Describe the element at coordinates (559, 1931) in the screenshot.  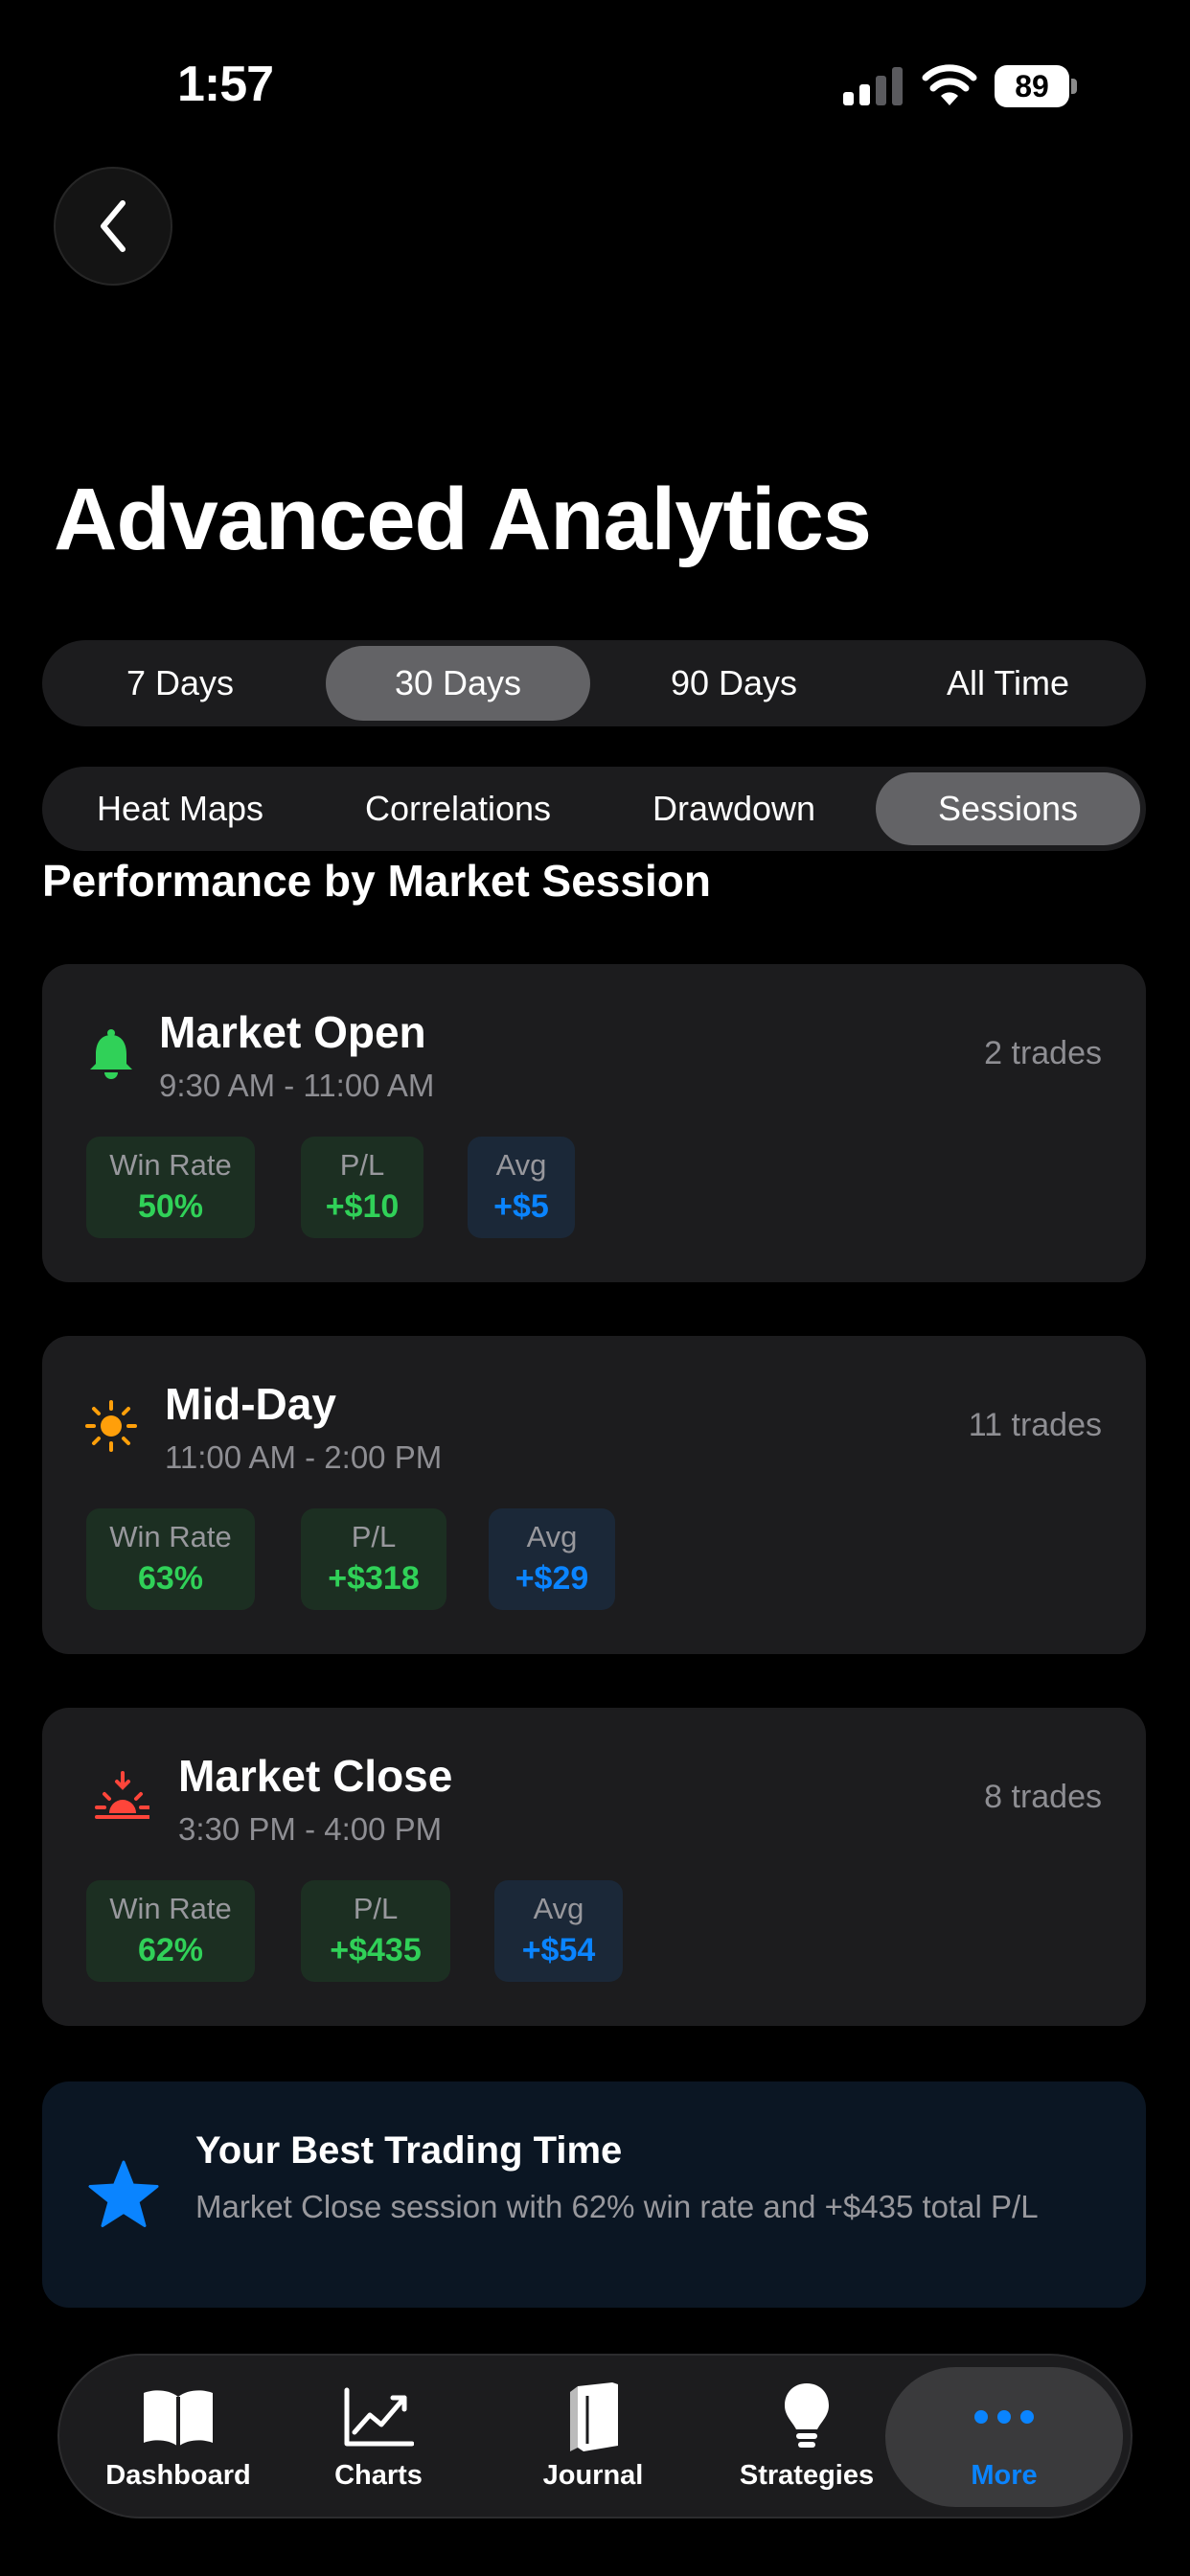
I see `avg-stat: Avg +$54` at that location.